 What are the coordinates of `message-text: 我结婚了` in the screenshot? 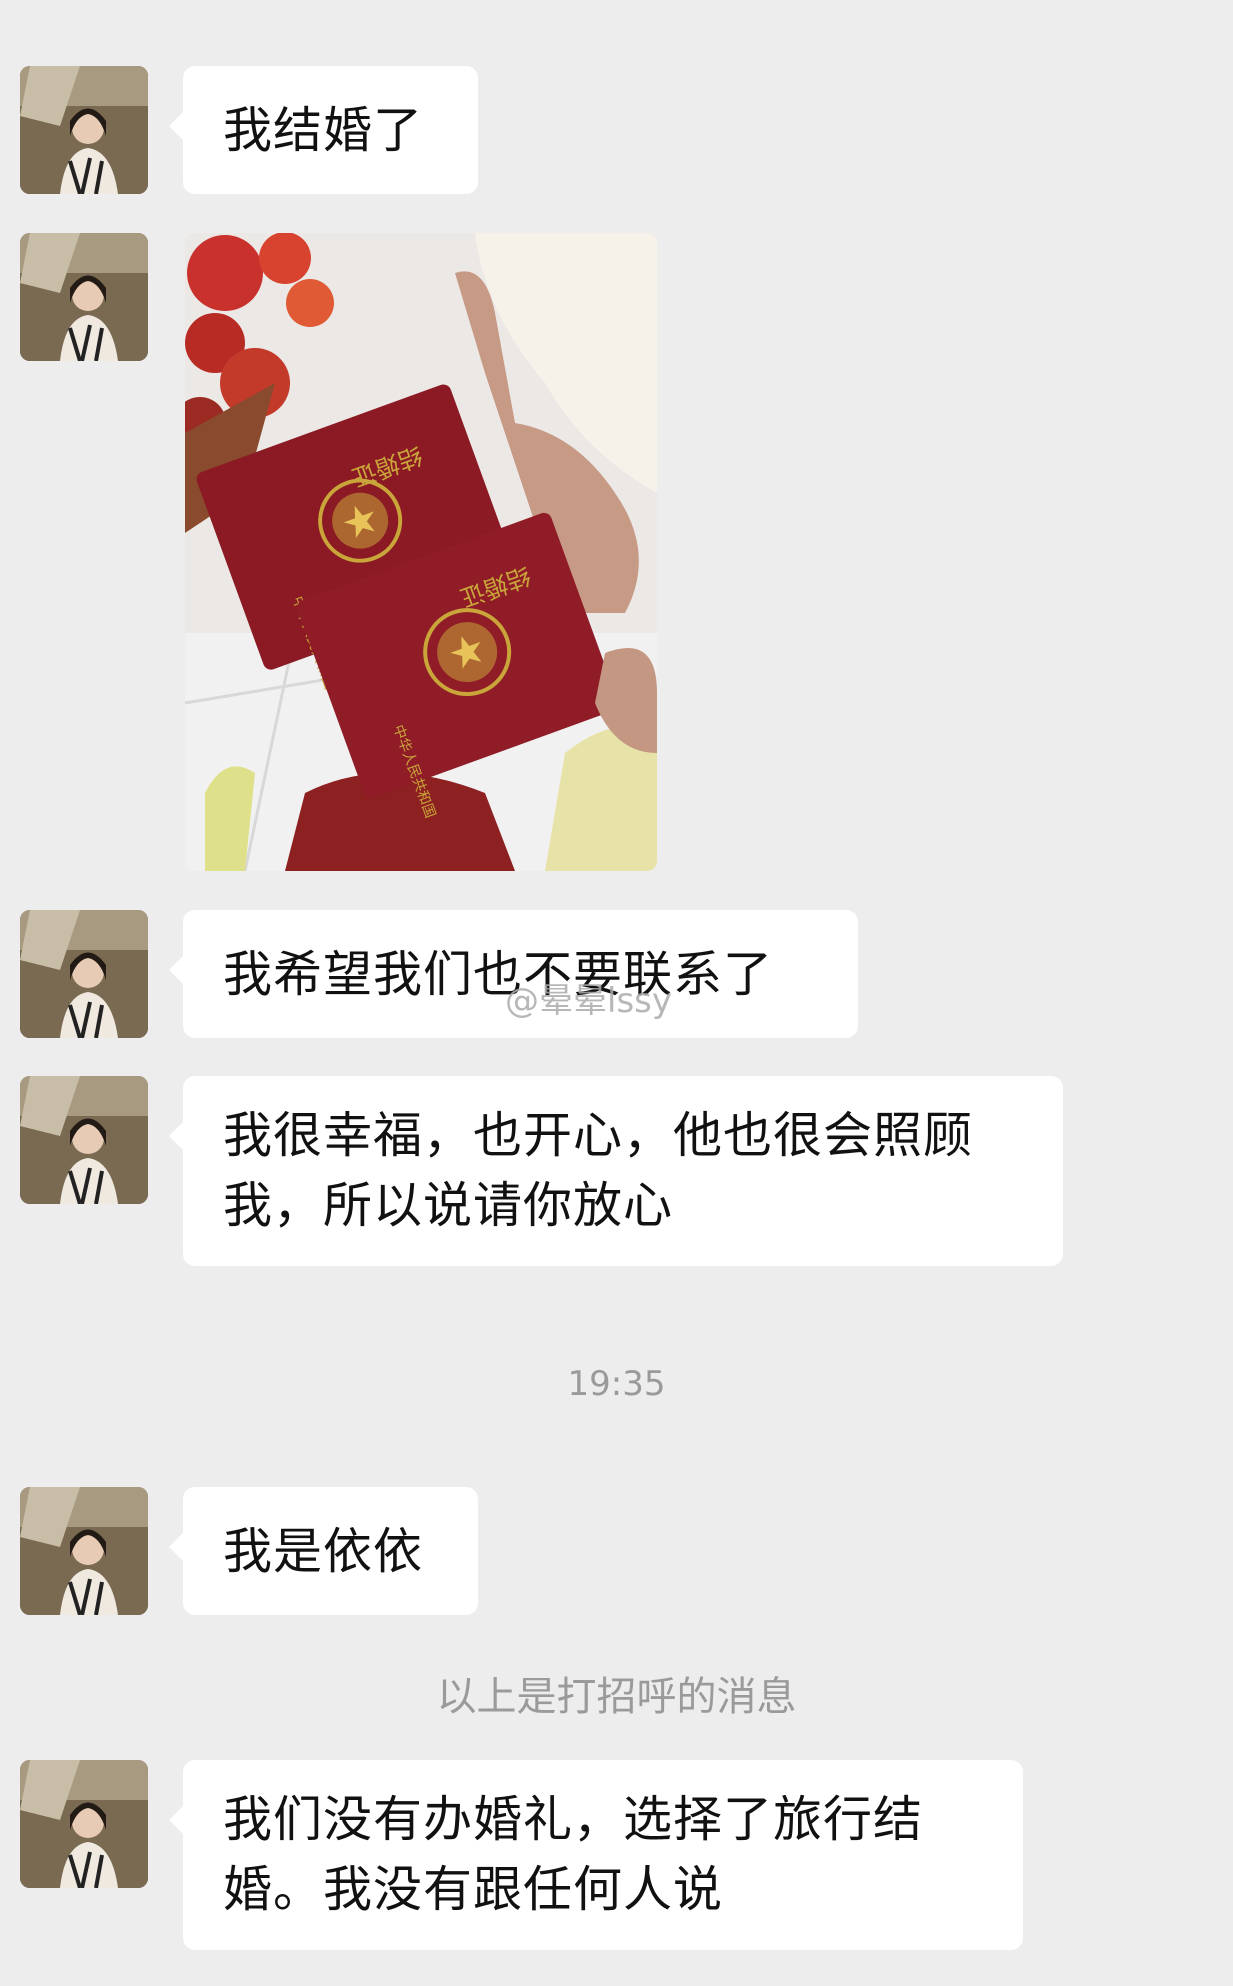 It's located at (323, 130).